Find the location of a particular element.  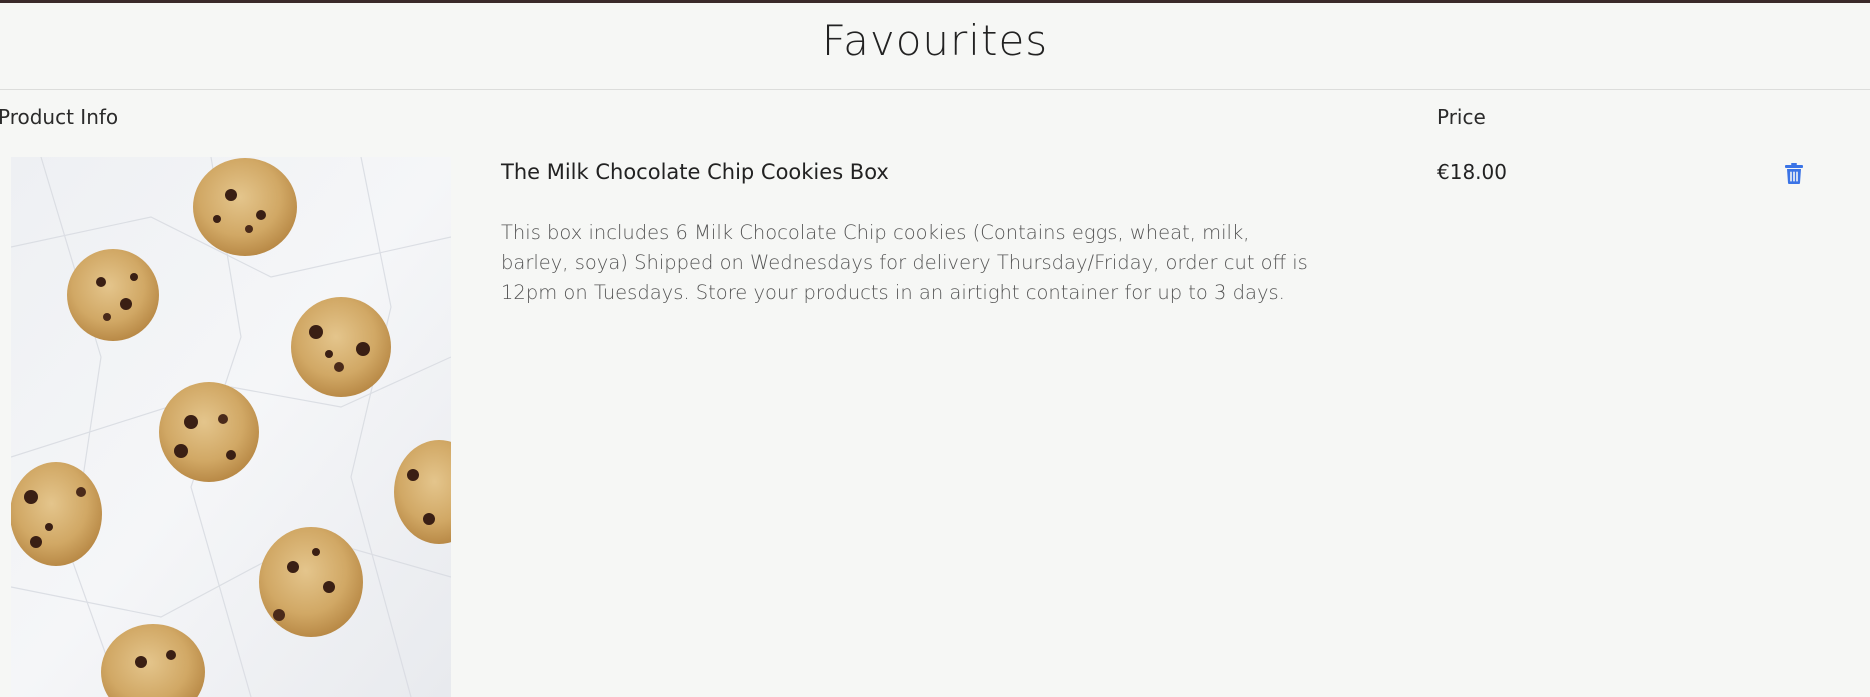

title-divider is located at coordinates (935, 89).